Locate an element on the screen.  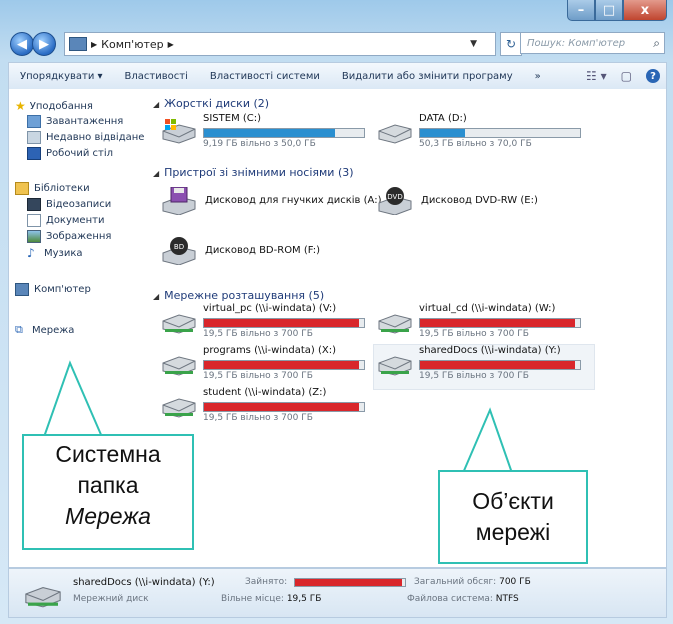
callout-text: папка is located at coordinates (108, 485).